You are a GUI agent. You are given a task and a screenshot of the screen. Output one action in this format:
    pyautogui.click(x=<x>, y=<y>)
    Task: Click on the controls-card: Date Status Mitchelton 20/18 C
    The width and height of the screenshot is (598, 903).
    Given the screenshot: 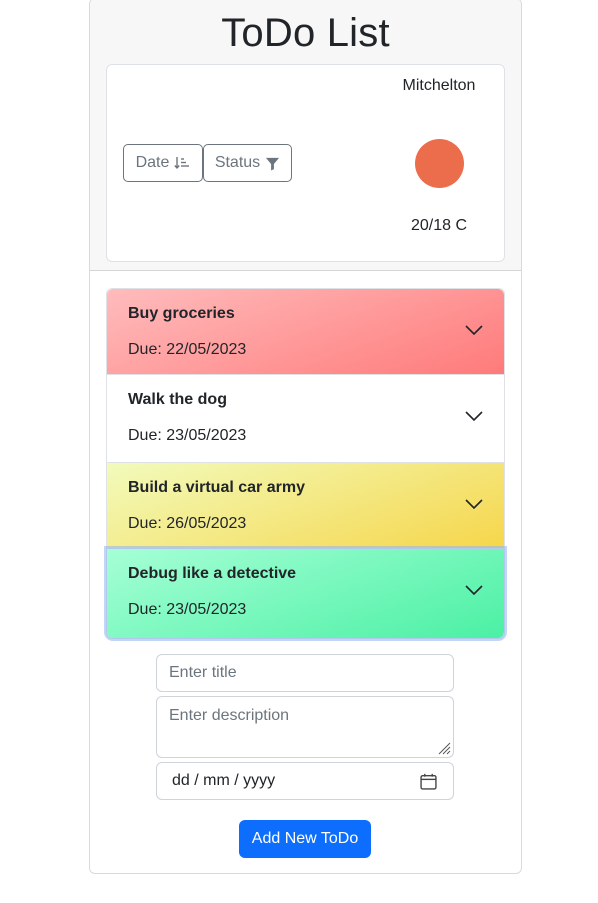 What is the action you would take?
    pyautogui.click(x=305, y=163)
    